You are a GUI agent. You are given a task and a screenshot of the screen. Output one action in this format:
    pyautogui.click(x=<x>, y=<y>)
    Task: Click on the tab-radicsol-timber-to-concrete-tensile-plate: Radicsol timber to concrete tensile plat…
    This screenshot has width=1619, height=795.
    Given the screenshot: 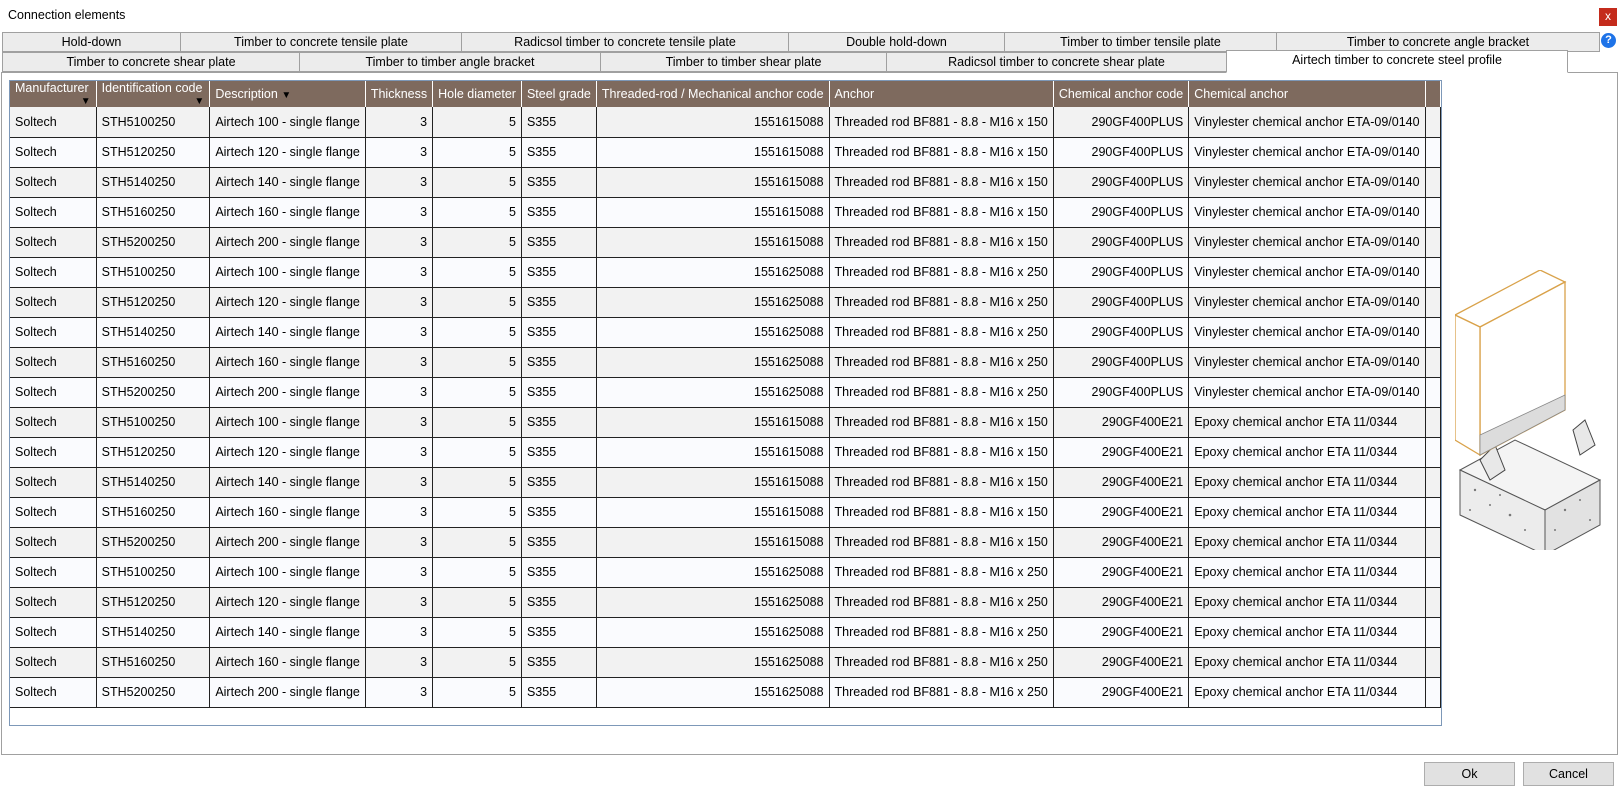 What is the action you would take?
    pyautogui.click(x=625, y=42)
    